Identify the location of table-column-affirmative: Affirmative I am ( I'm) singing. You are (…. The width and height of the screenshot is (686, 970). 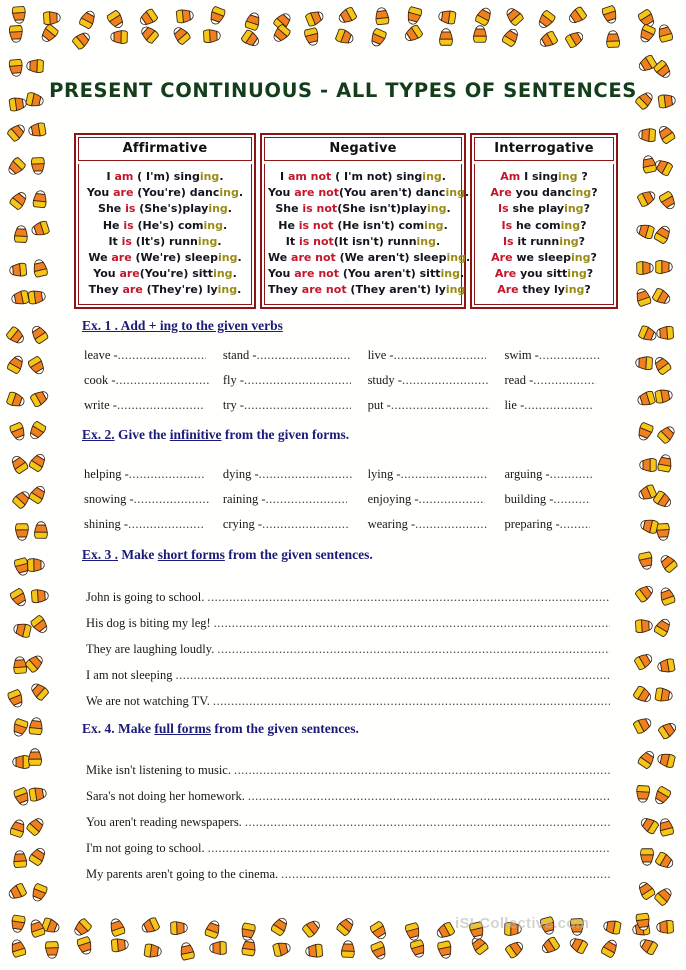
(165, 221).